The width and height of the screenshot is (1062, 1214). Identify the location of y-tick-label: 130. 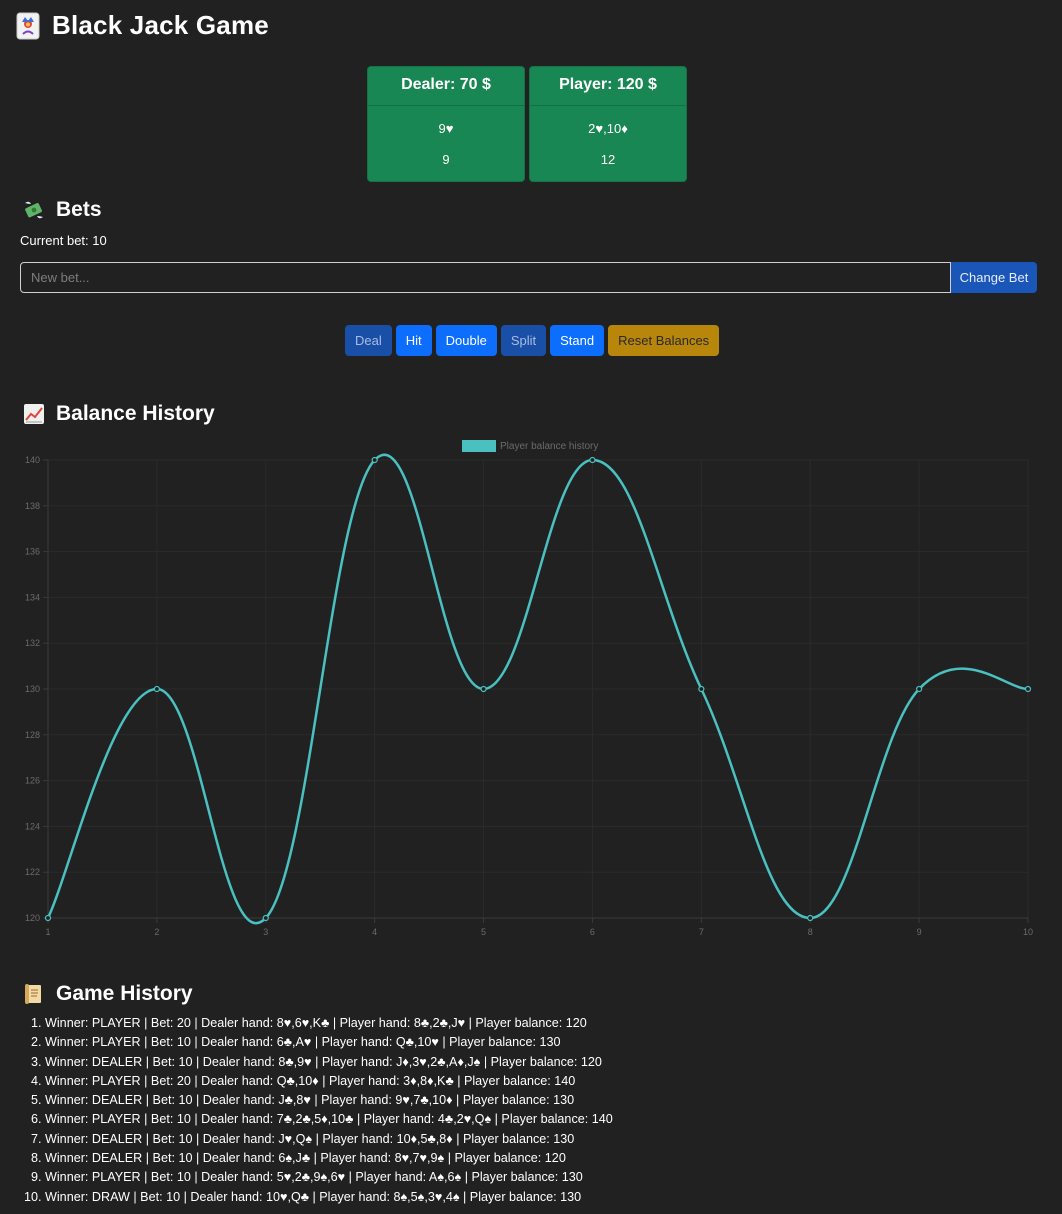
(32, 689).